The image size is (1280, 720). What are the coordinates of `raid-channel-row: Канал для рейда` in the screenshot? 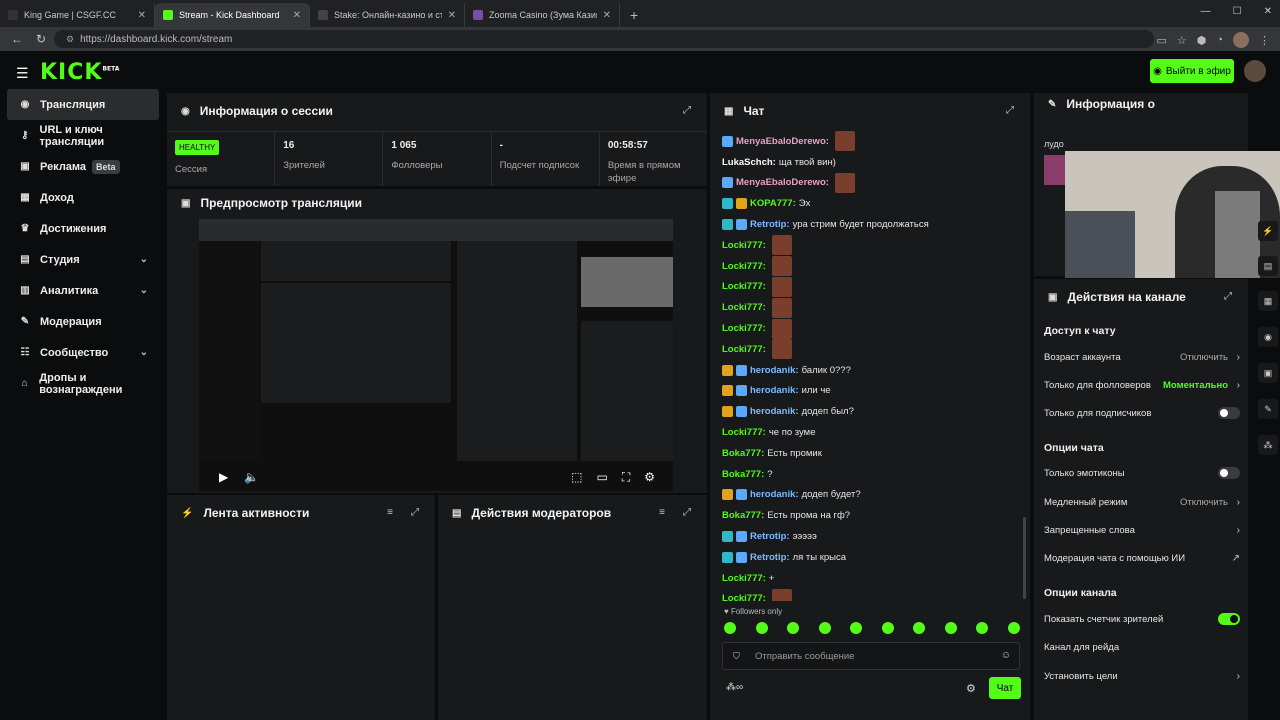 It's located at (1142, 647).